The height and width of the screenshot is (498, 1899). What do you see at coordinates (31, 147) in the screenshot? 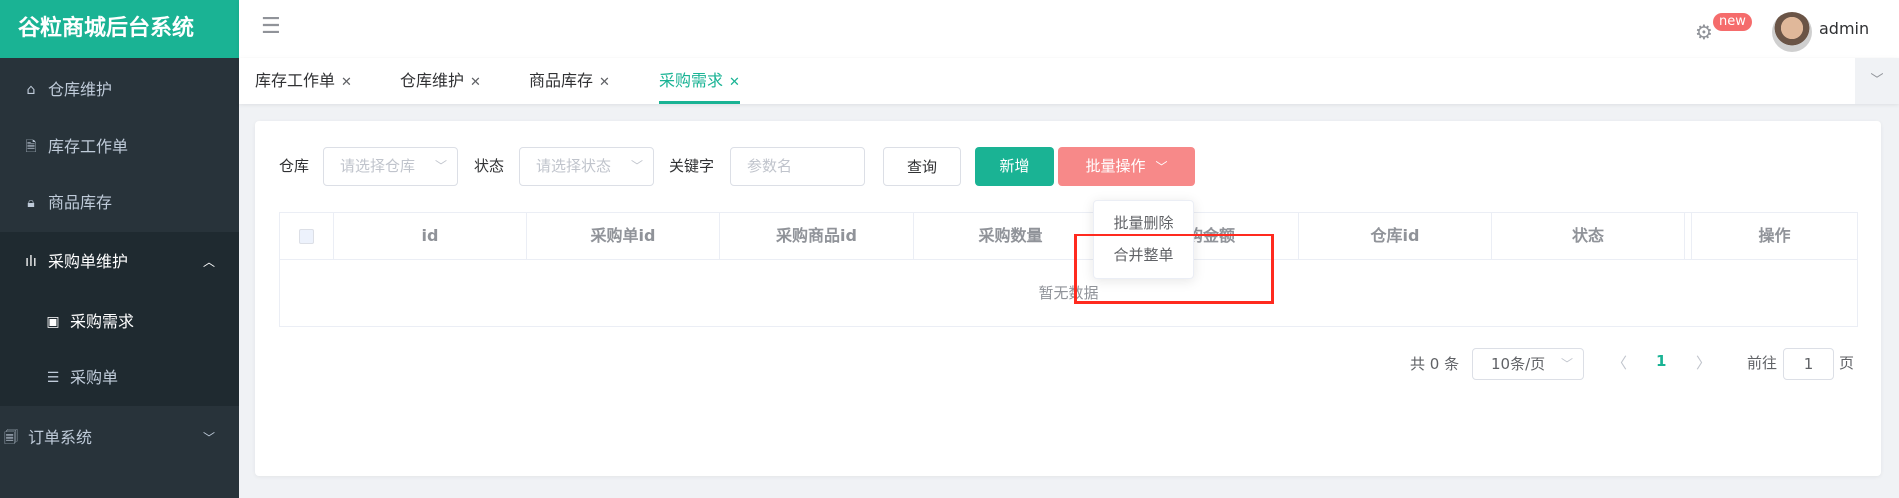
I see `document-icon: 🗎` at bounding box center [31, 147].